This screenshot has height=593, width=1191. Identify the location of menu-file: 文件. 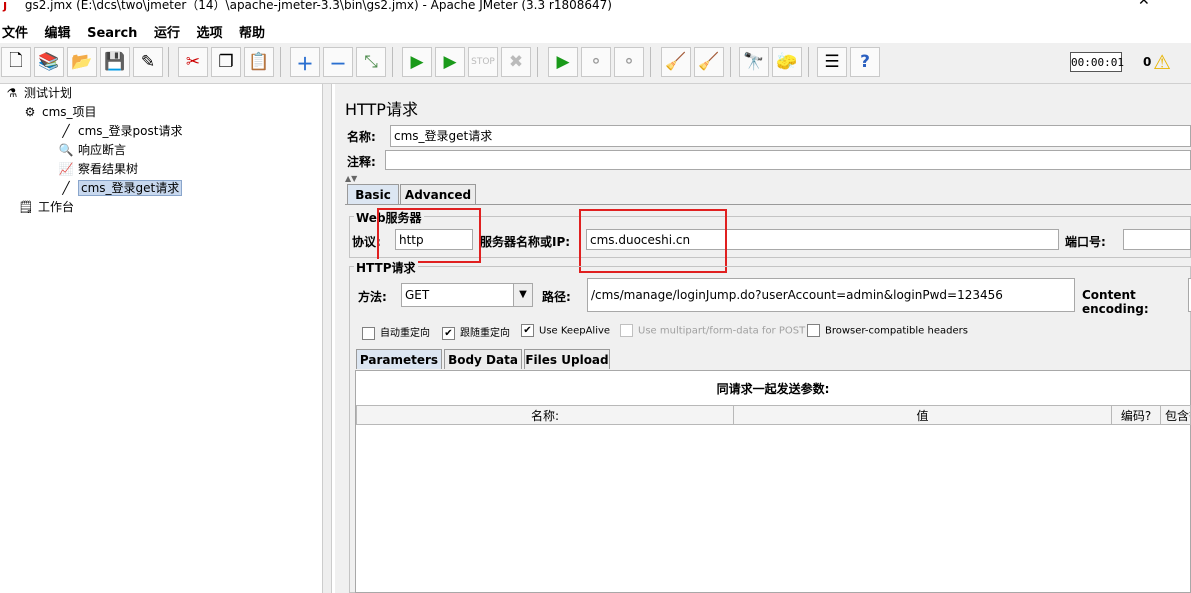
(15, 31).